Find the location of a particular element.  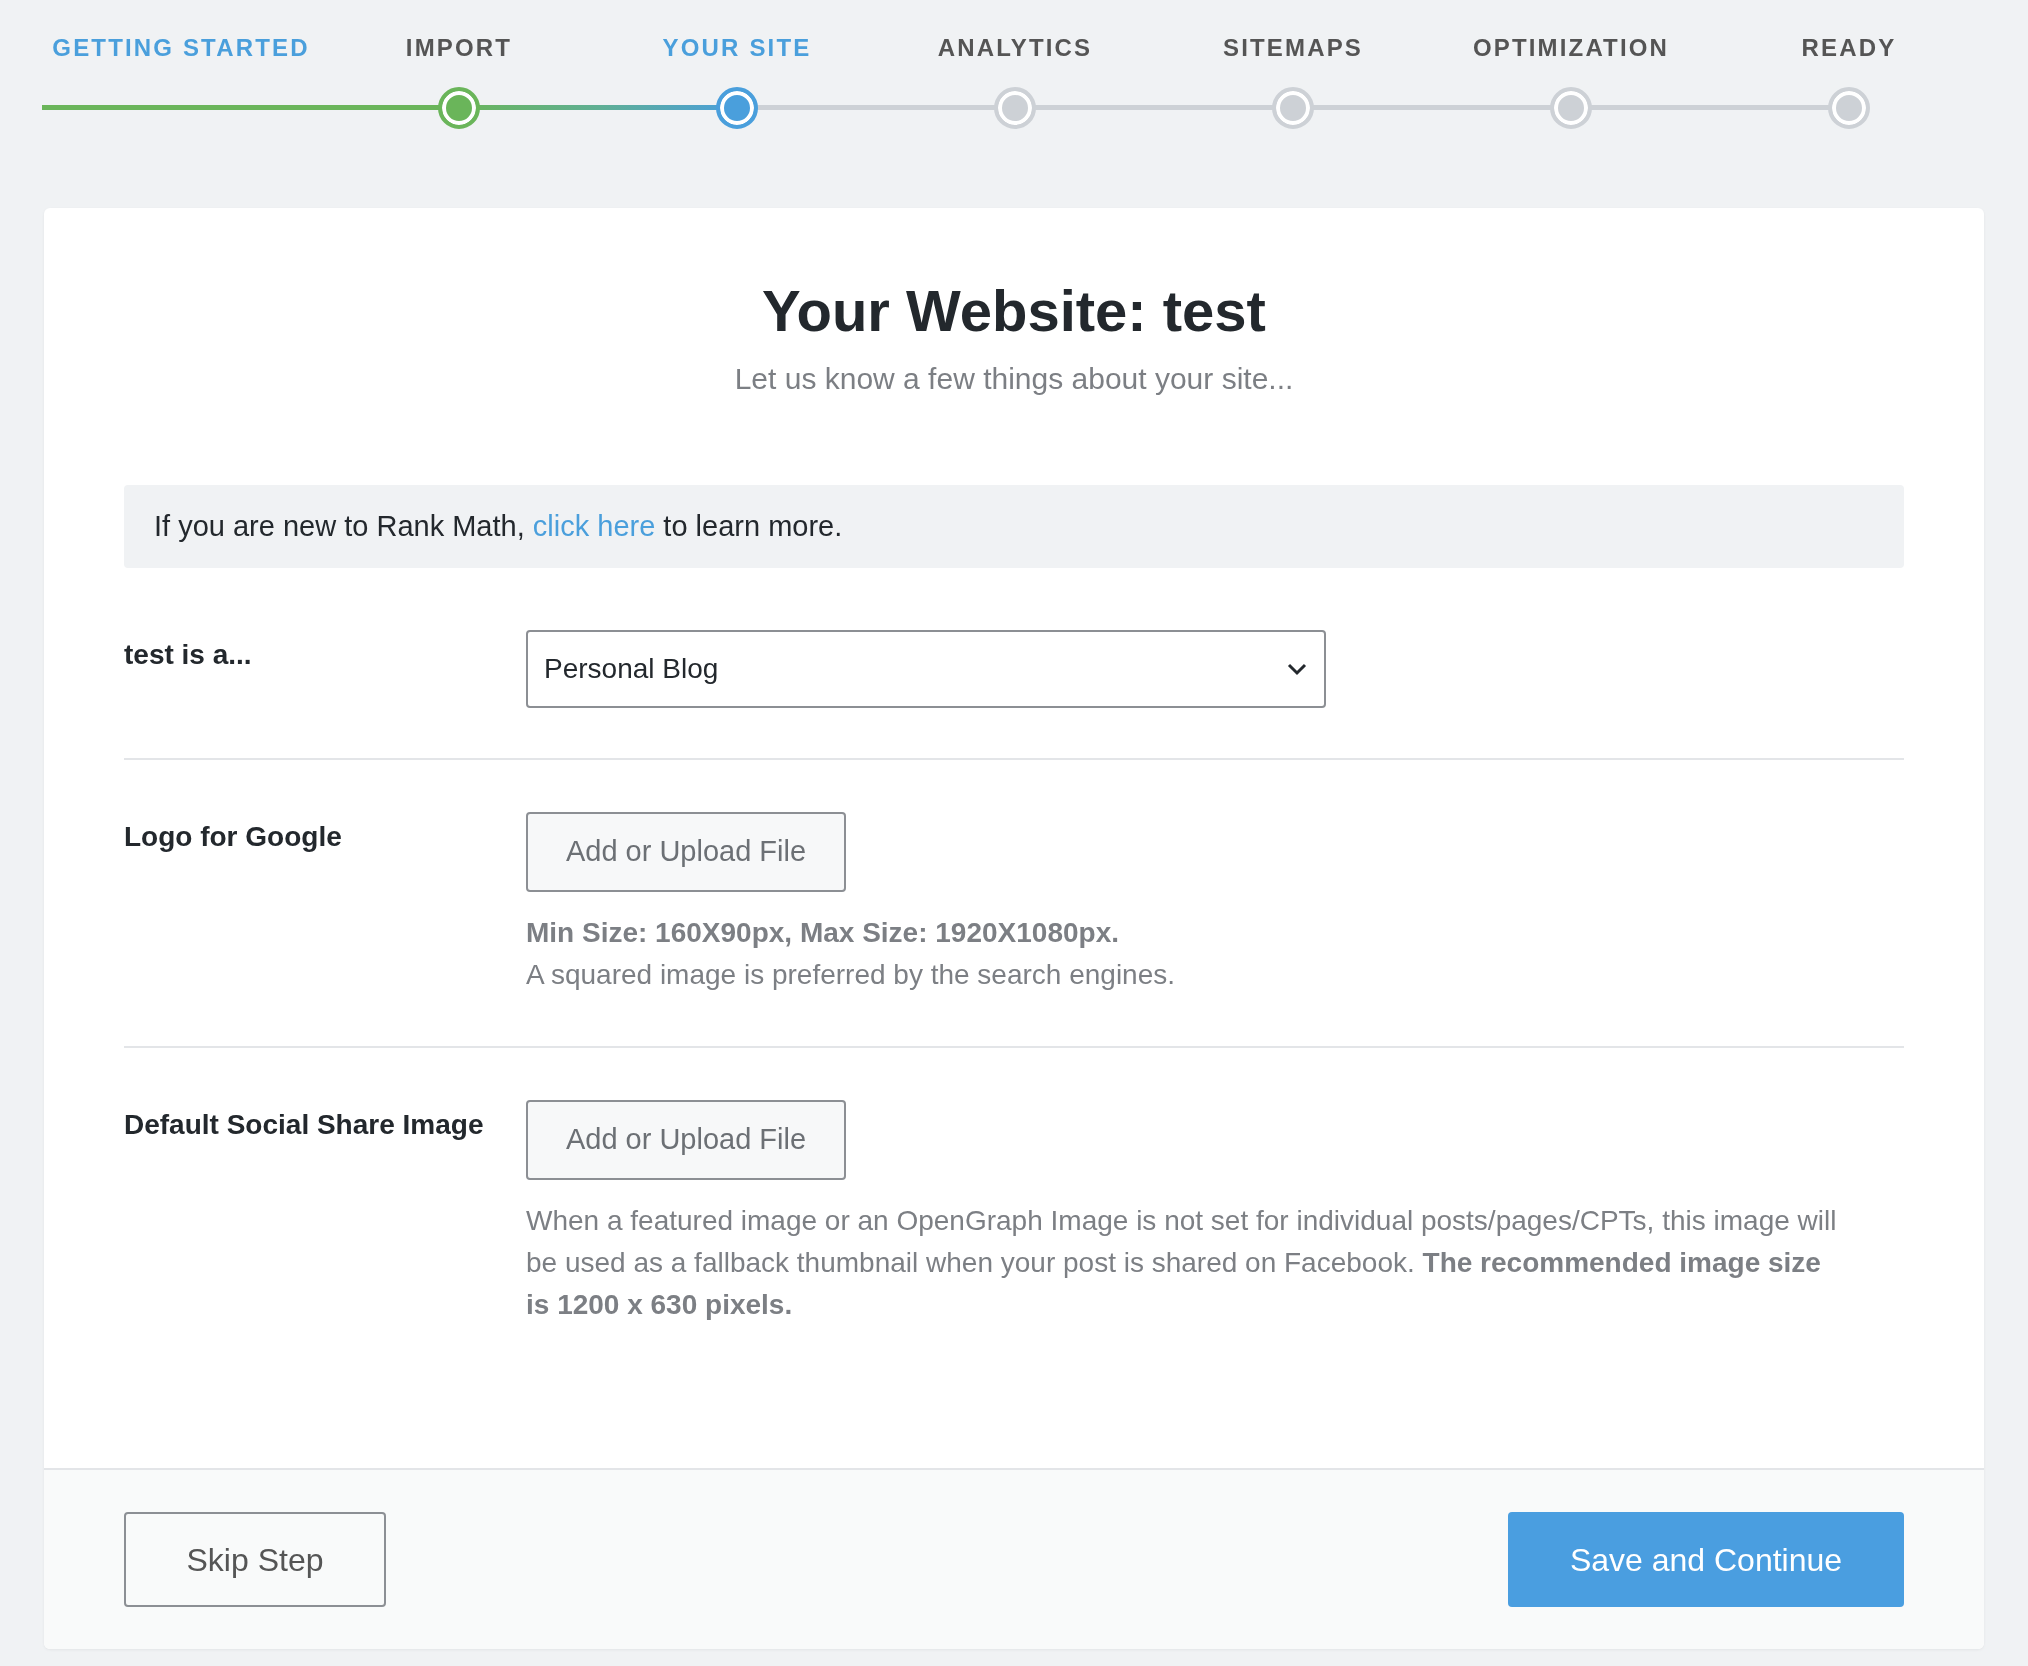

help-text: When a featured image or an OpenGraph Image is not set for individual posts/pages/CPTs, this image will be used as a fallback thumbnail when your post is shared on Facebook. The recommended image size is 1200 x 630 pixels. is located at coordinates (1182, 1263).